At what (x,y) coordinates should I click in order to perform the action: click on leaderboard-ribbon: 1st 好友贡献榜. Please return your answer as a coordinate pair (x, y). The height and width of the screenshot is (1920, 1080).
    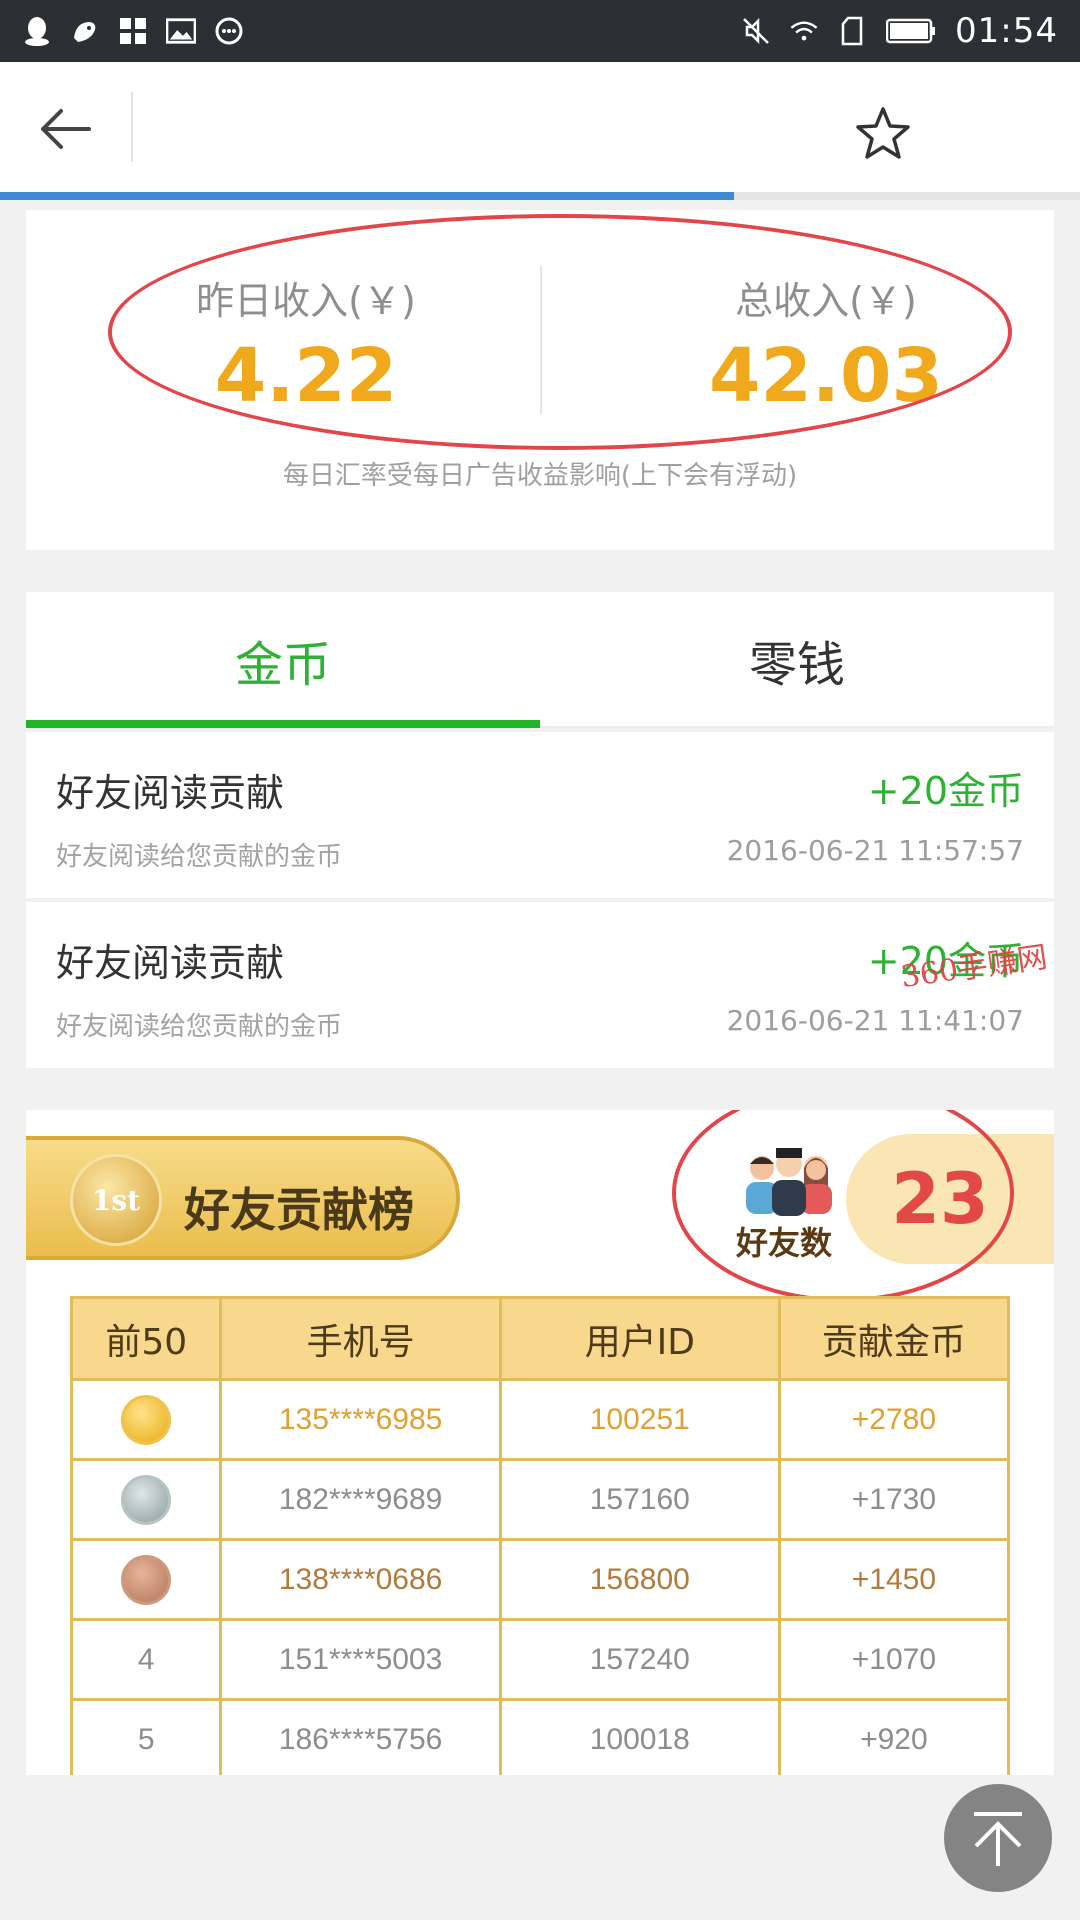
    Looking at the image, I should click on (243, 1198).